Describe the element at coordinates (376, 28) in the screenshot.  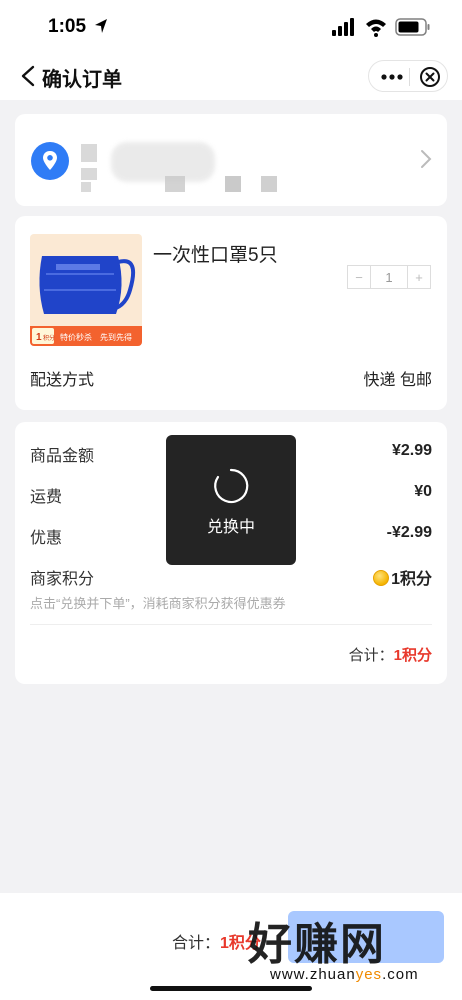
I see `wifi-icon` at that location.